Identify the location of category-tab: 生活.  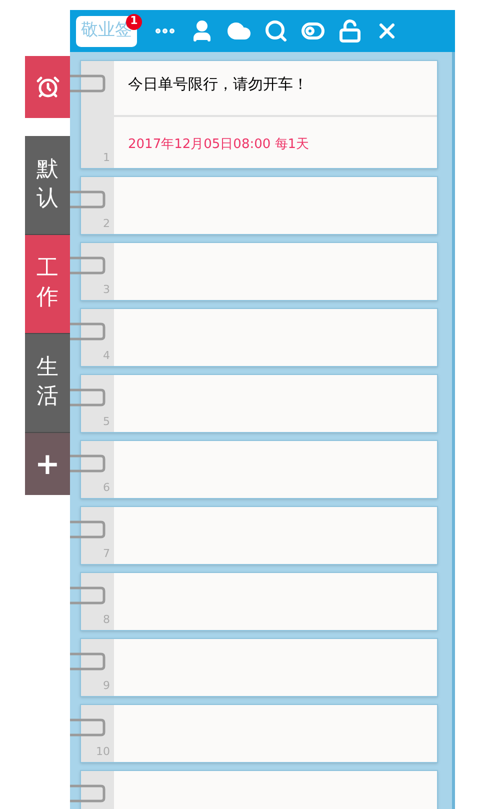
(47, 383).